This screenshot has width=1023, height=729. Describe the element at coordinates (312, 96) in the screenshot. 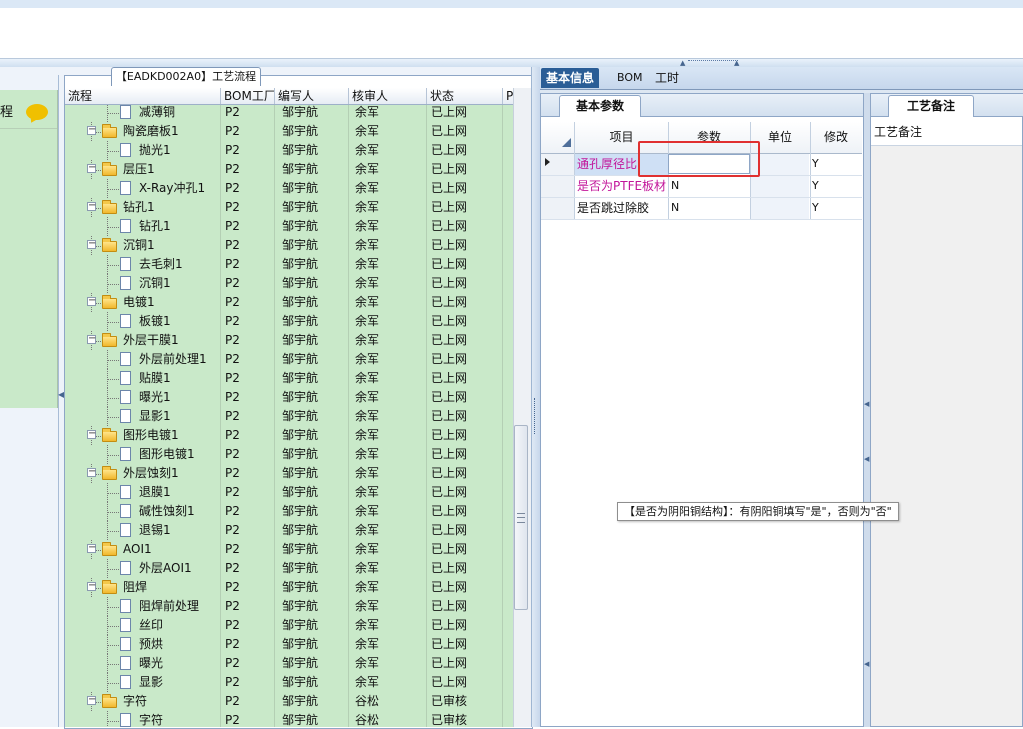

I see `col-header-writer: 编写人` at that location.